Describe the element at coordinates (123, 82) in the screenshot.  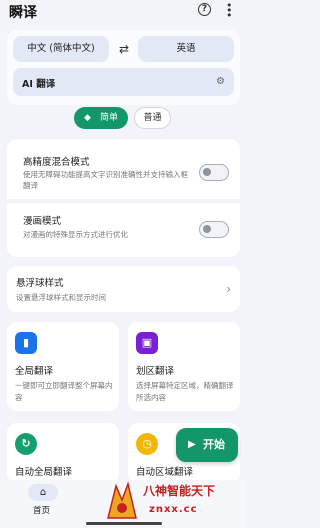
I see `translation-engine-selector: AI 翻译 ⚙` at that location.